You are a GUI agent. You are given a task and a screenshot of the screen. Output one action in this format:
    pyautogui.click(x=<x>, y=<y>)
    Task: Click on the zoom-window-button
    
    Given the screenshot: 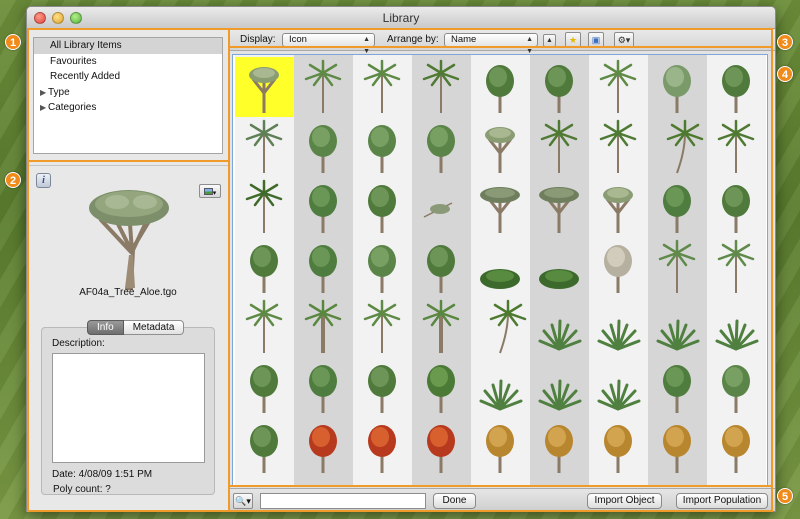 What is the action you would take?
    pyautogui.click(x=76, y=18)
    